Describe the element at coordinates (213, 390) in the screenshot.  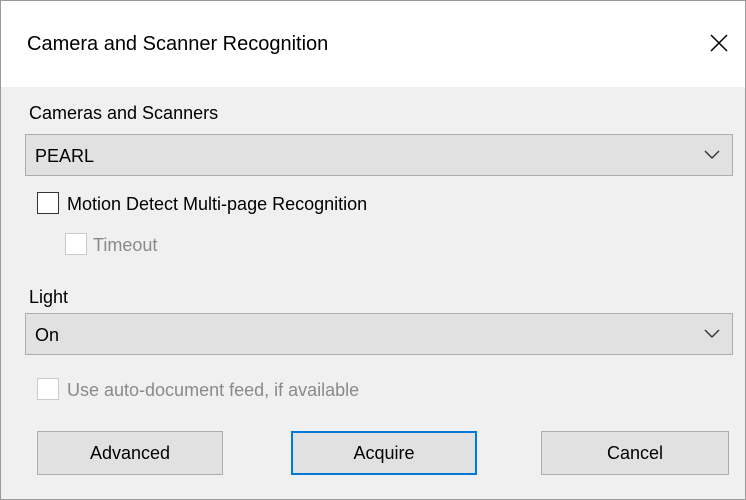
I see `auto-feed-label: Use auto-document feed, if available` at that location.